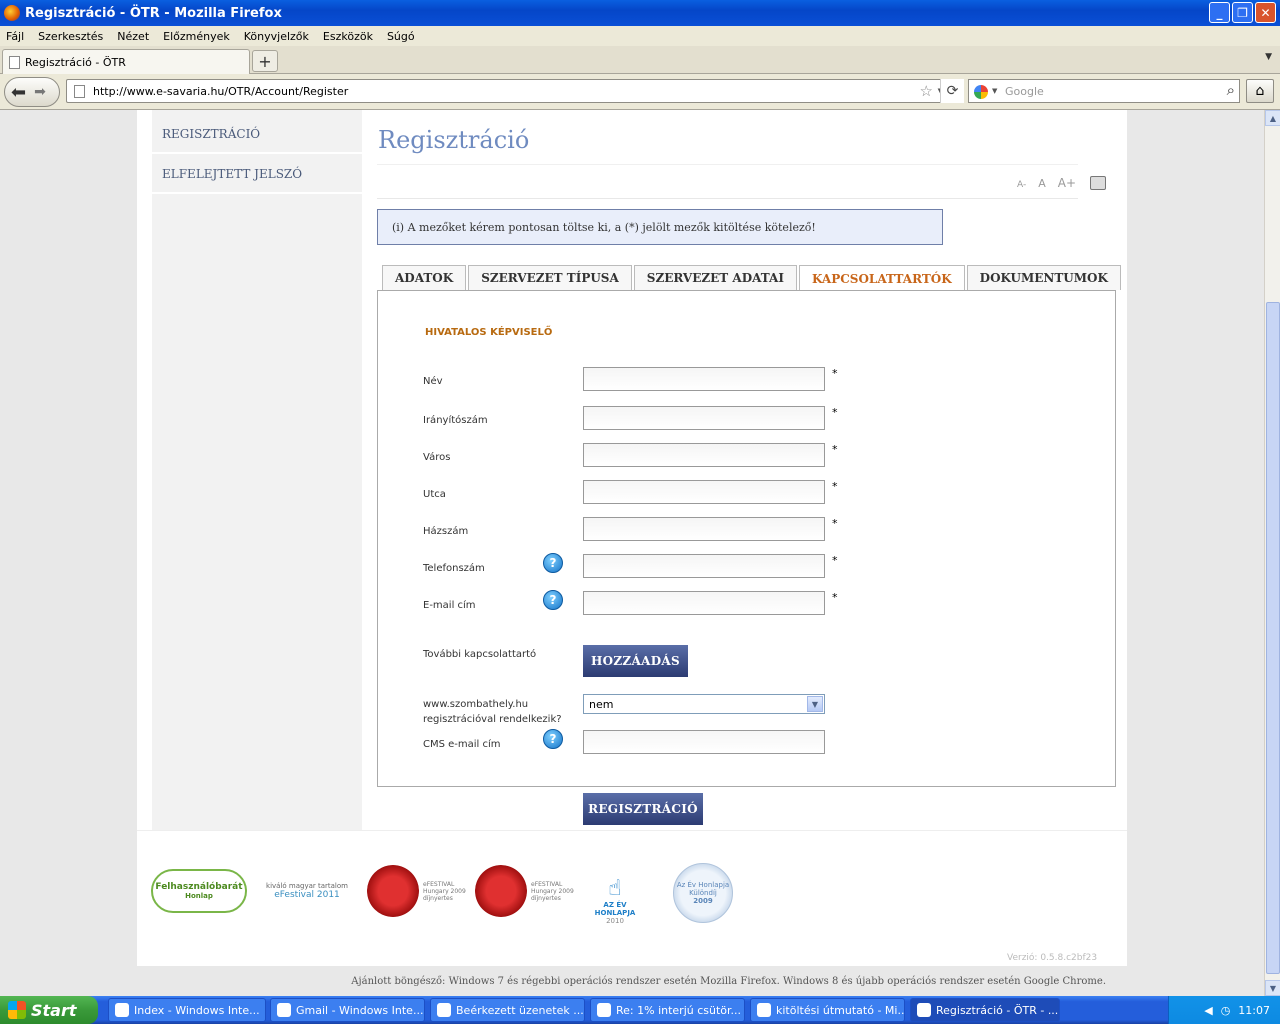 The height and width of the screenshot is (1024, 1280). I want to click on menu-help: Súgó, so click(401, 36).